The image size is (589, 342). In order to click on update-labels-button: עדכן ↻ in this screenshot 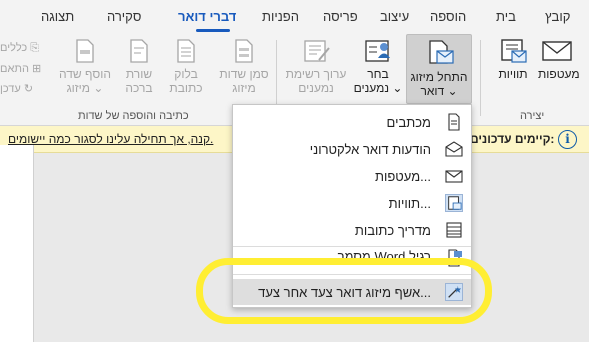, I will do `click(16, 88)`.